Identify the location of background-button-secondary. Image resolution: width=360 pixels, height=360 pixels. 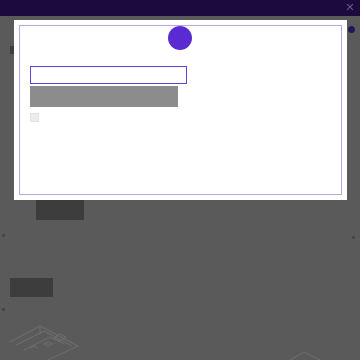
(31, 287).